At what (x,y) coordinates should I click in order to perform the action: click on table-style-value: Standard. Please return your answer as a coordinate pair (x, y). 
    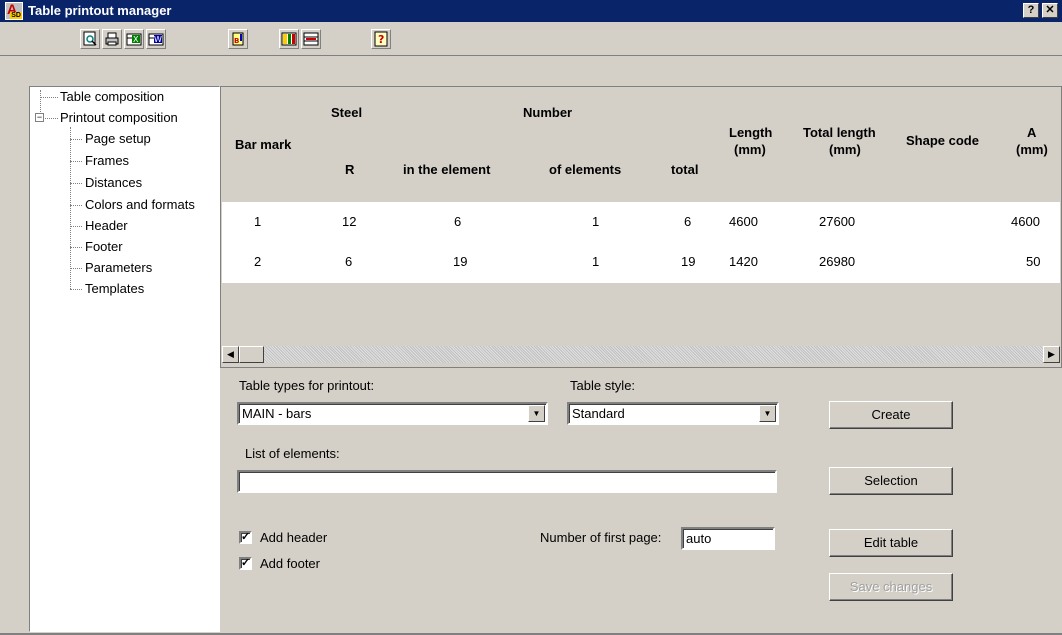
    Looking at the image, I should click on (598, 413).